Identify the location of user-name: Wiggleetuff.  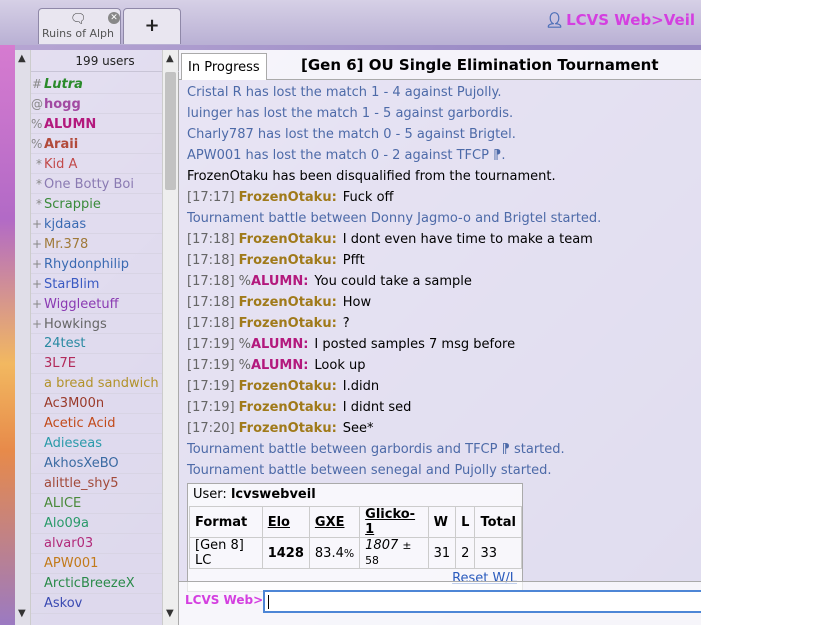
(81, 304).